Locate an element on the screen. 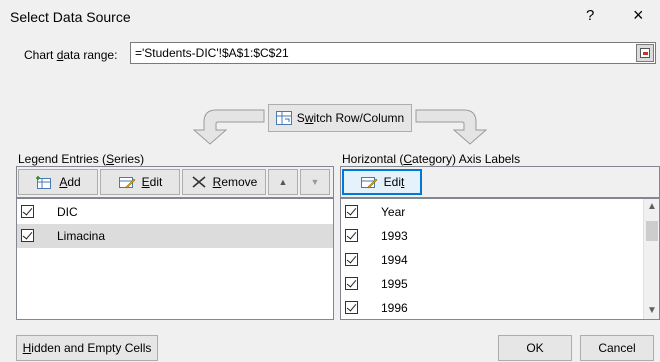 Image resolution: width=660 pixels, height=362 pixels. cancel-button: Cancel is located at coordinates (617, 348).